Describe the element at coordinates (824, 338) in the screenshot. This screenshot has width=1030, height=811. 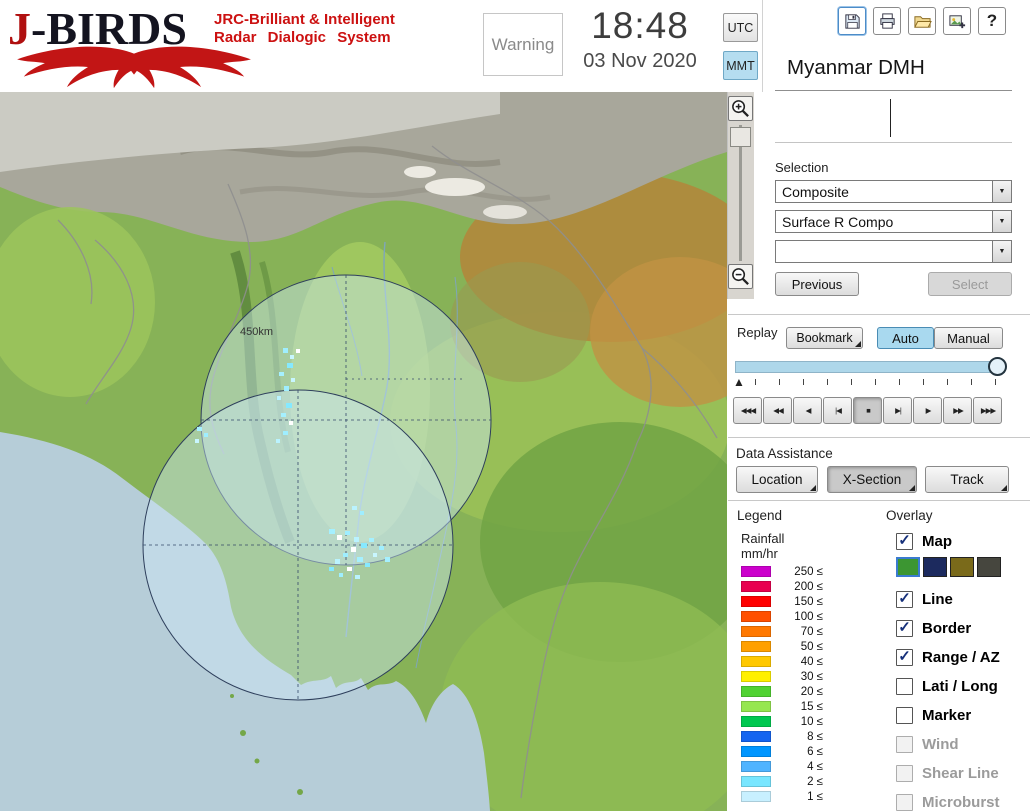
I see `bookmark-button: Bookmark` at that location.